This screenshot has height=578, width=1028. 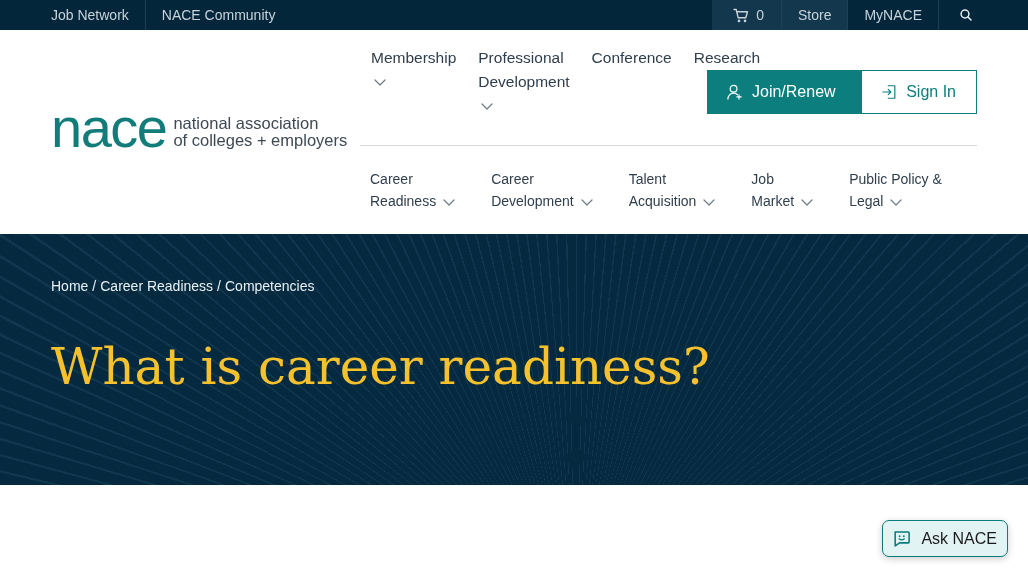 I want to click on breadcrumb-link: Home, so click(x=70, y=286).